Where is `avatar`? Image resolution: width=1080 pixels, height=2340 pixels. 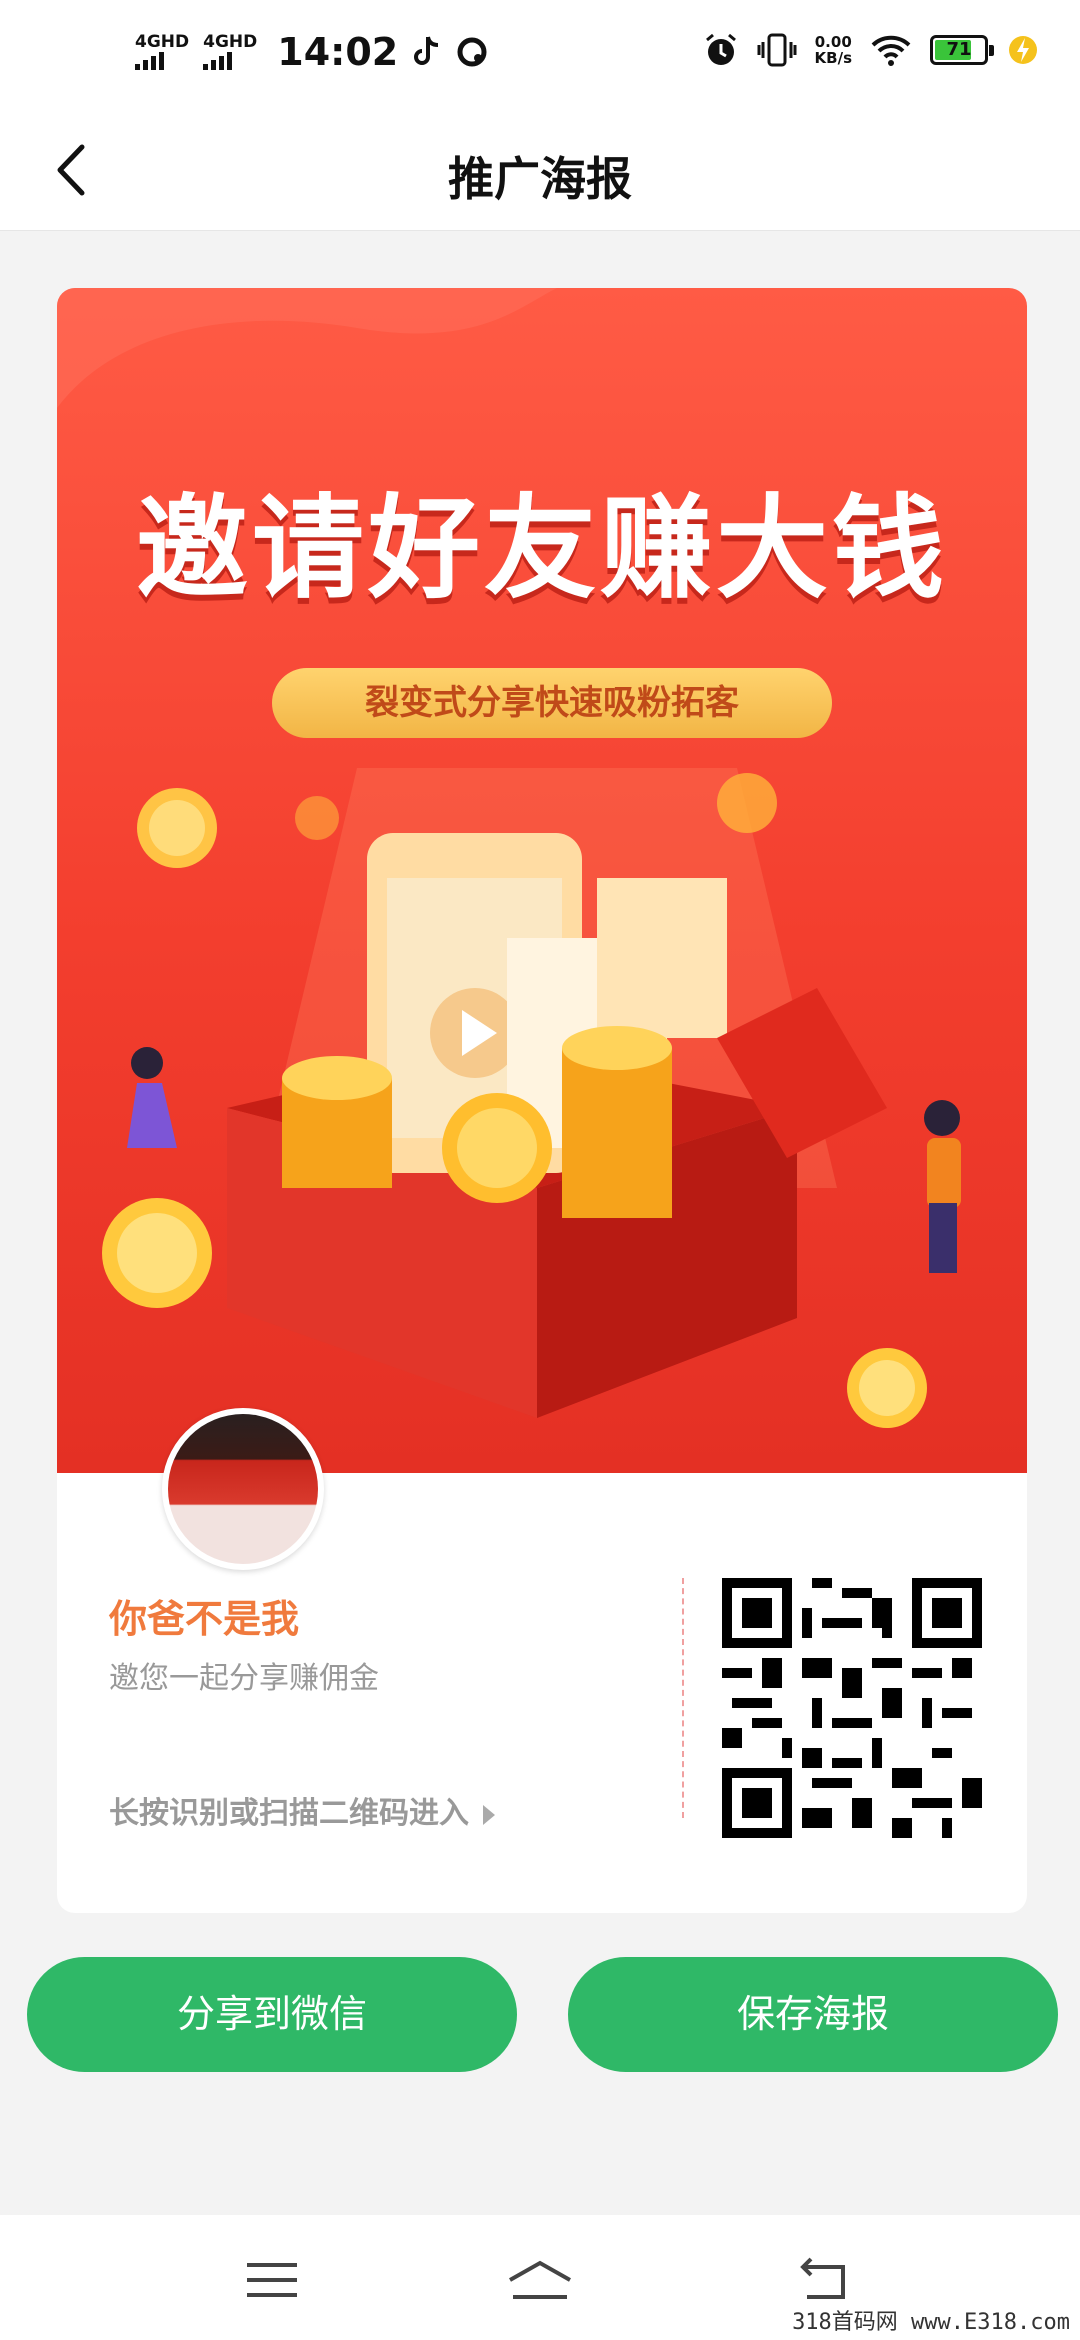 avatar is located at coordinates (243, 1489).